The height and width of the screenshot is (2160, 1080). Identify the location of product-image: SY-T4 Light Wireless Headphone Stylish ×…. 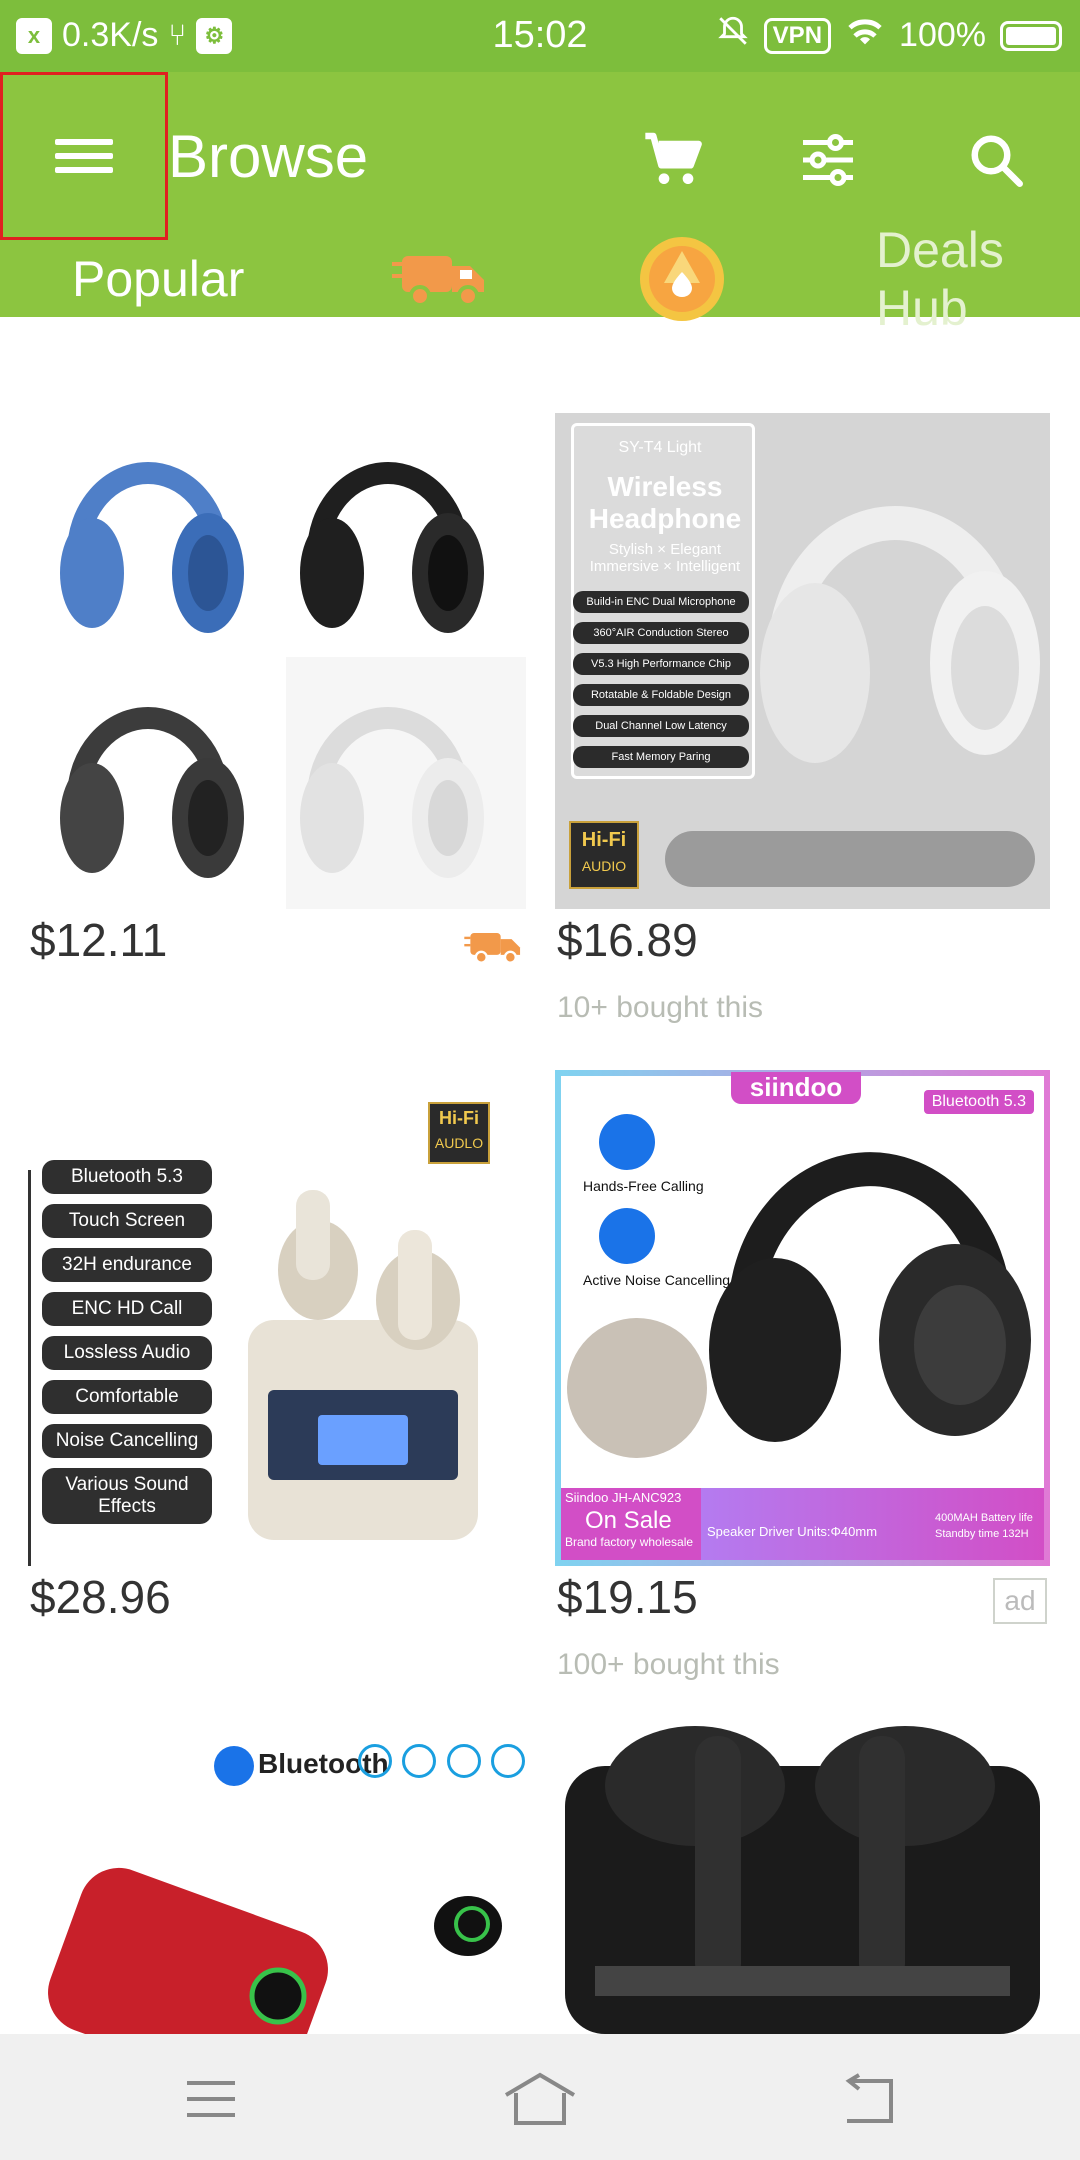
(802, 661).